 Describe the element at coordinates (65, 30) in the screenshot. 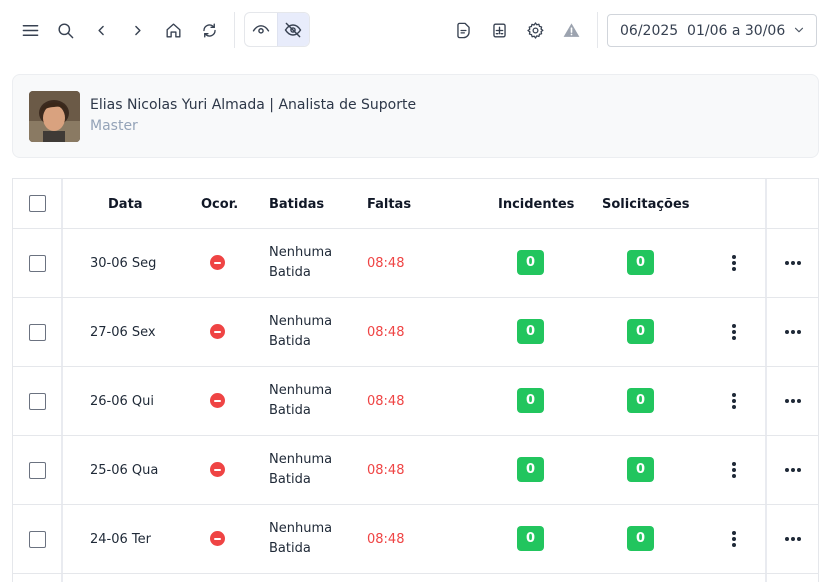

I see `search-icon` at that location.